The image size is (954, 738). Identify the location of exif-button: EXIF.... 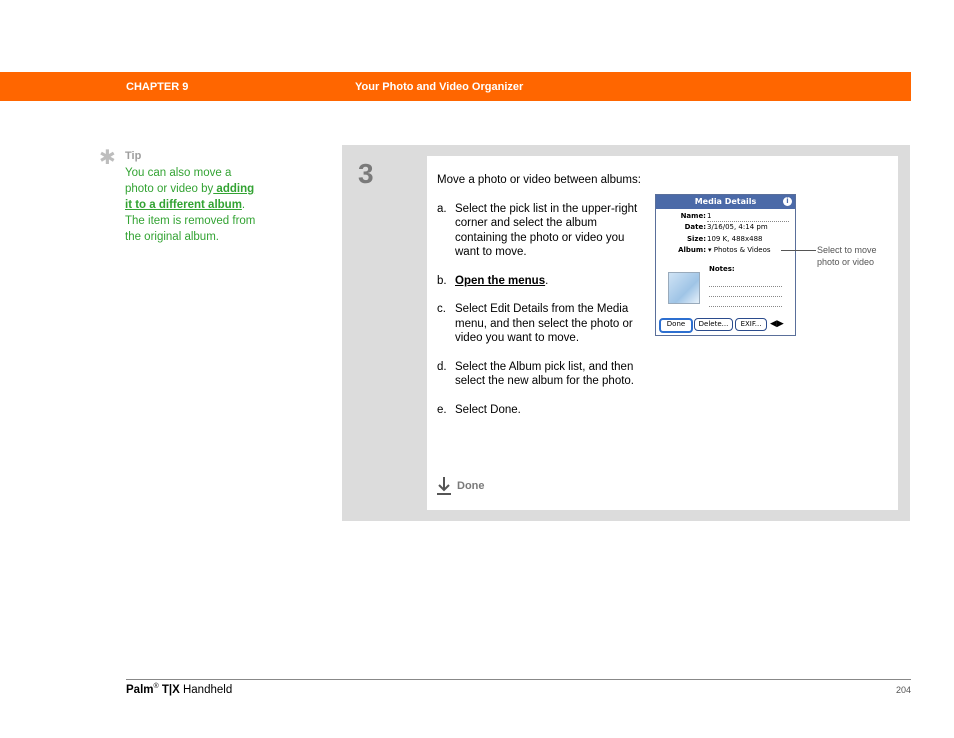
(751, 324).